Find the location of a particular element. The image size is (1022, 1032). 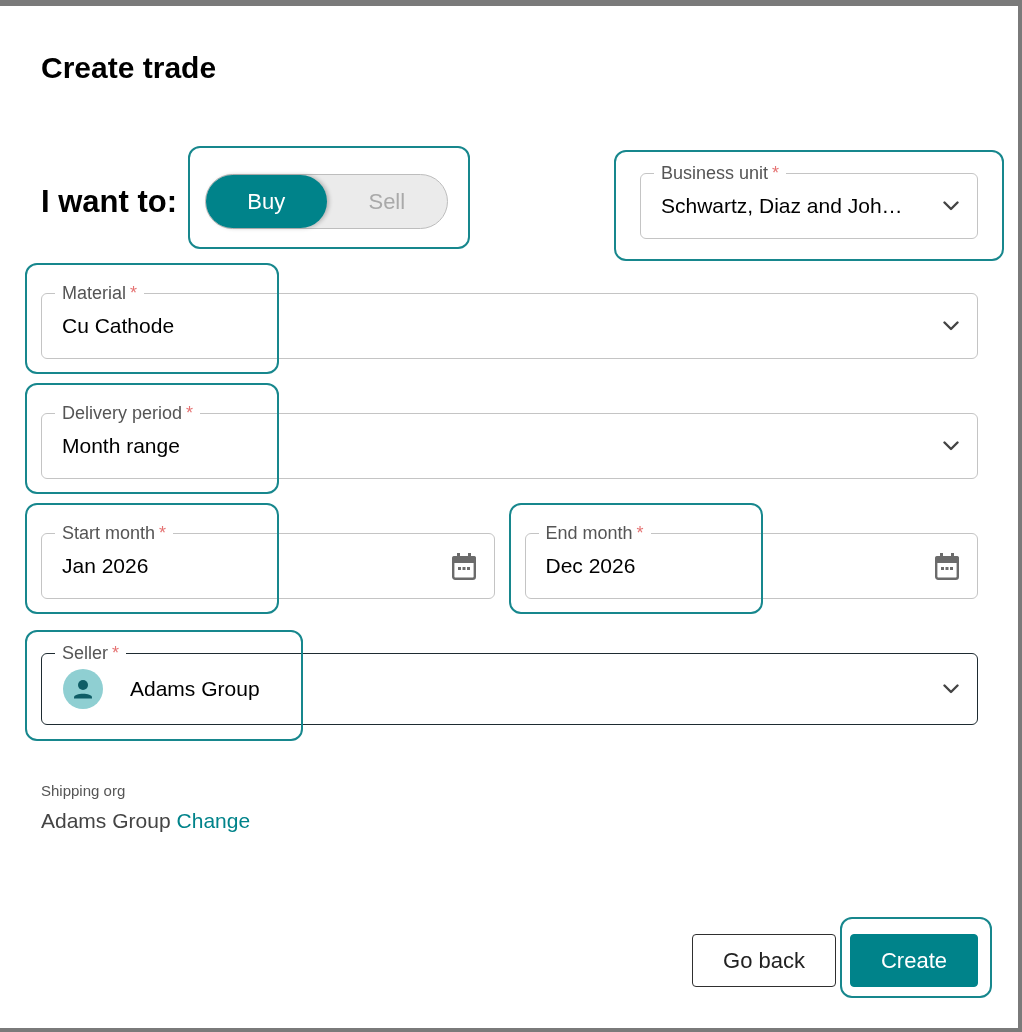

shipping-org-label: Shipping org is located at coordinates (83, 791).